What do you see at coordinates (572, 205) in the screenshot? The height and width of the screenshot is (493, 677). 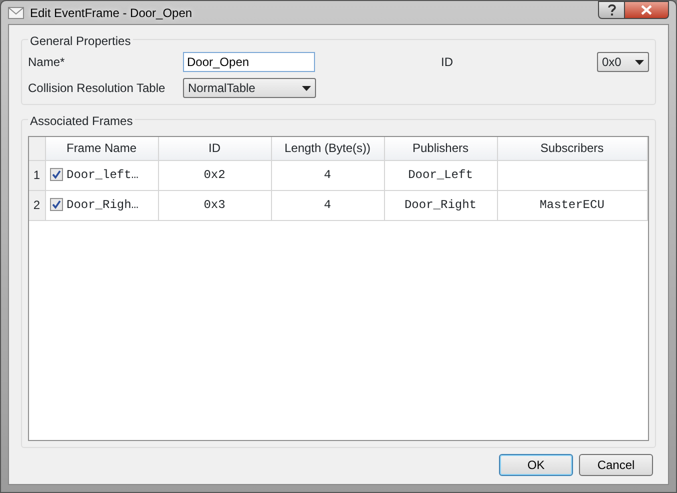 I see `subscribers-cell: MasterECU` at bounding box center [572, 205].